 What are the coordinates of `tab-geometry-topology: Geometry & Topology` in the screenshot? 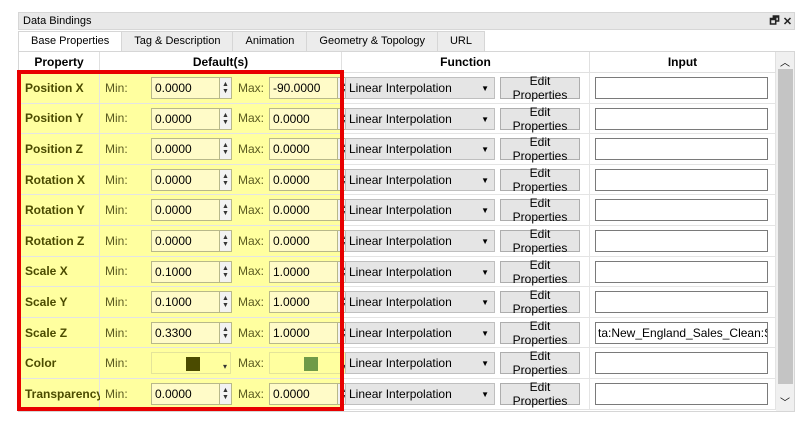 It's located at (372, 41).